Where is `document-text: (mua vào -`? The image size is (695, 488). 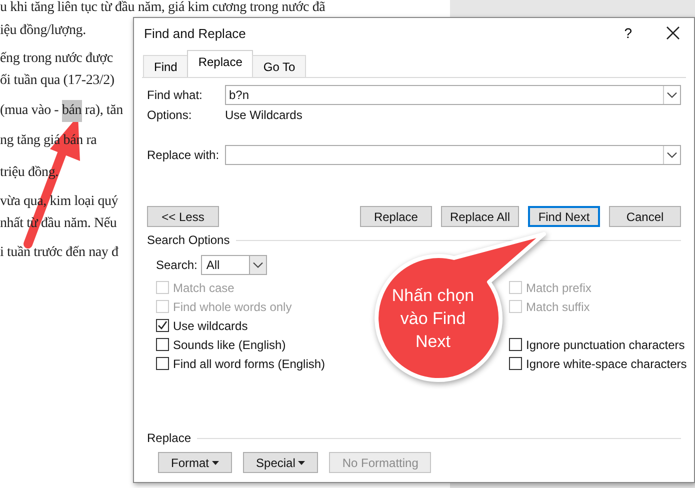 document-text: (mua vào - is located at coordinates (30, 111).